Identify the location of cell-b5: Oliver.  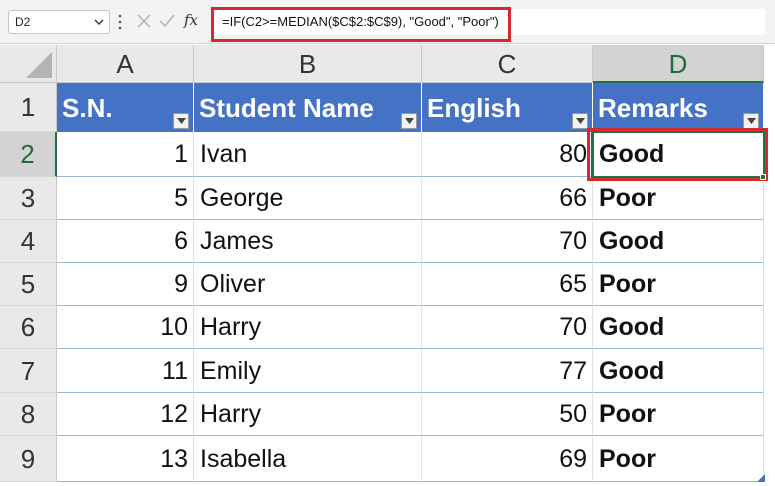
(308, 284).